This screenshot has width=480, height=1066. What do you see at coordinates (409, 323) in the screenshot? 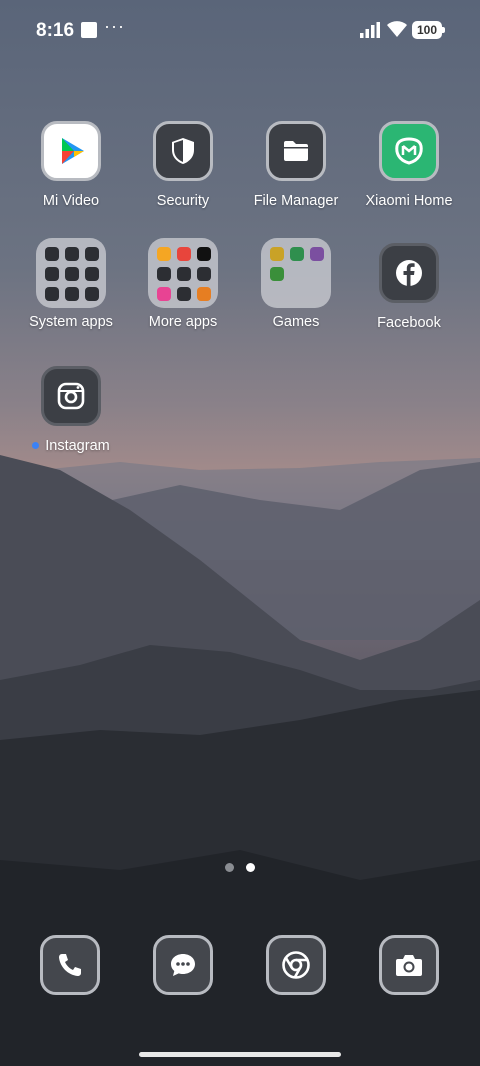
I see `app-label: Facebook` at bounding box center [409, 323].